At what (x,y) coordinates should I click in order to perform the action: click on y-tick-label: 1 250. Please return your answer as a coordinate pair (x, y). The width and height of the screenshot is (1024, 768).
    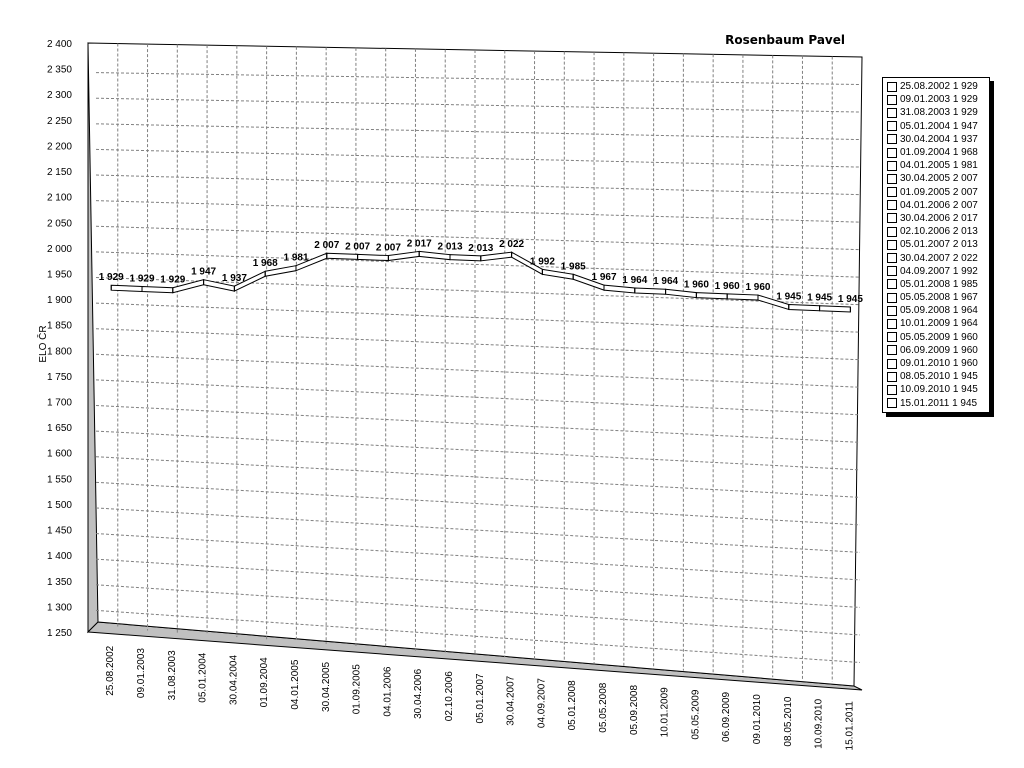
    Looking at the image, I should click on (59, 633).